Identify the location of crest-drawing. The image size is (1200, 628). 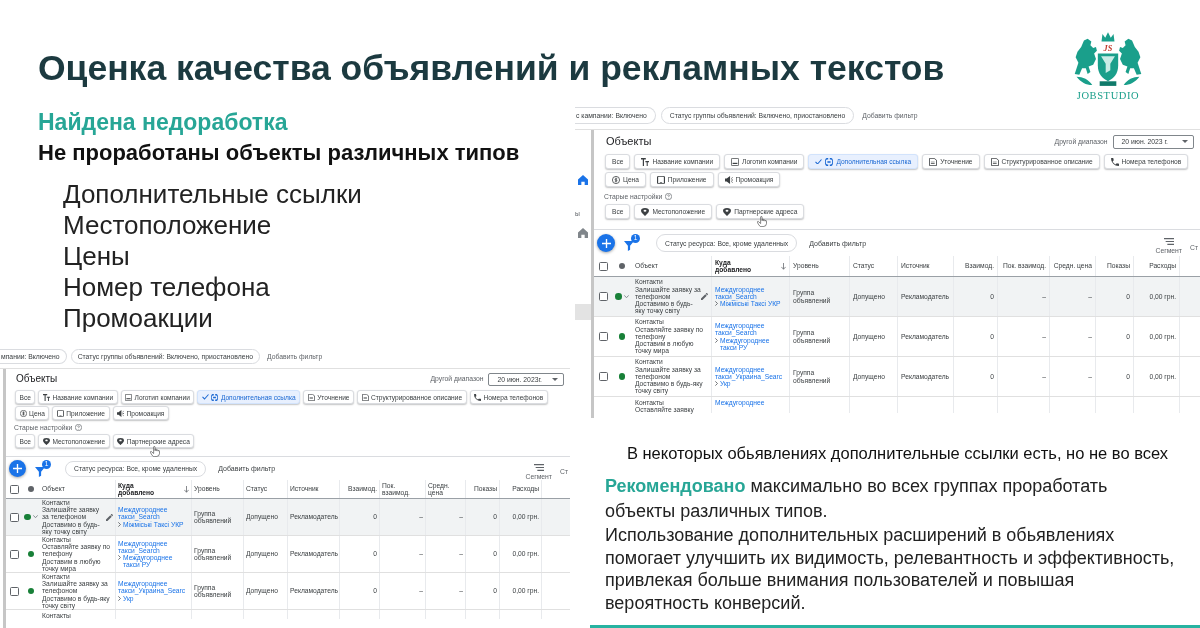
(1108, 59).